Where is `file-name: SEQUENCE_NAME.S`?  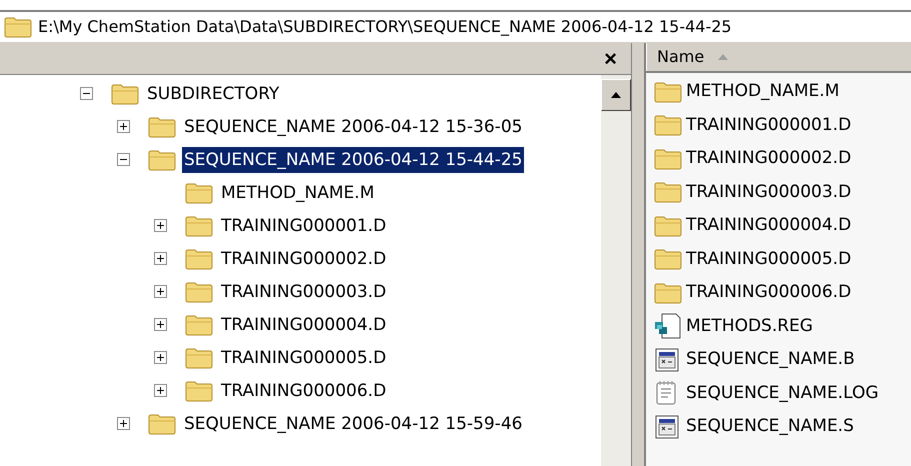
file-name: SEQUENCE_NAME.S is located at coordinates (770, 427).